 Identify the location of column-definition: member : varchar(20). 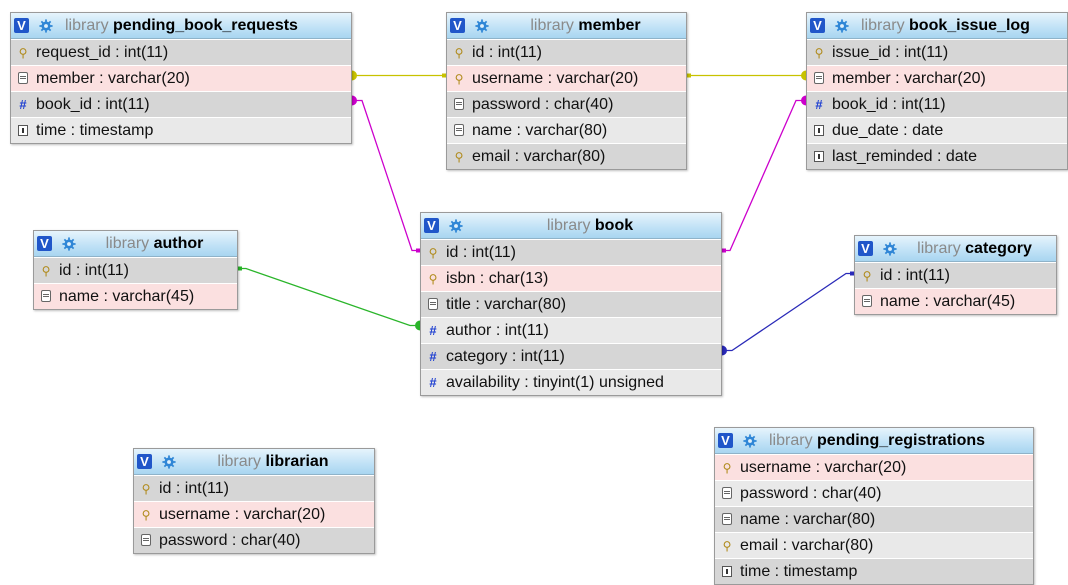
(909, 78).